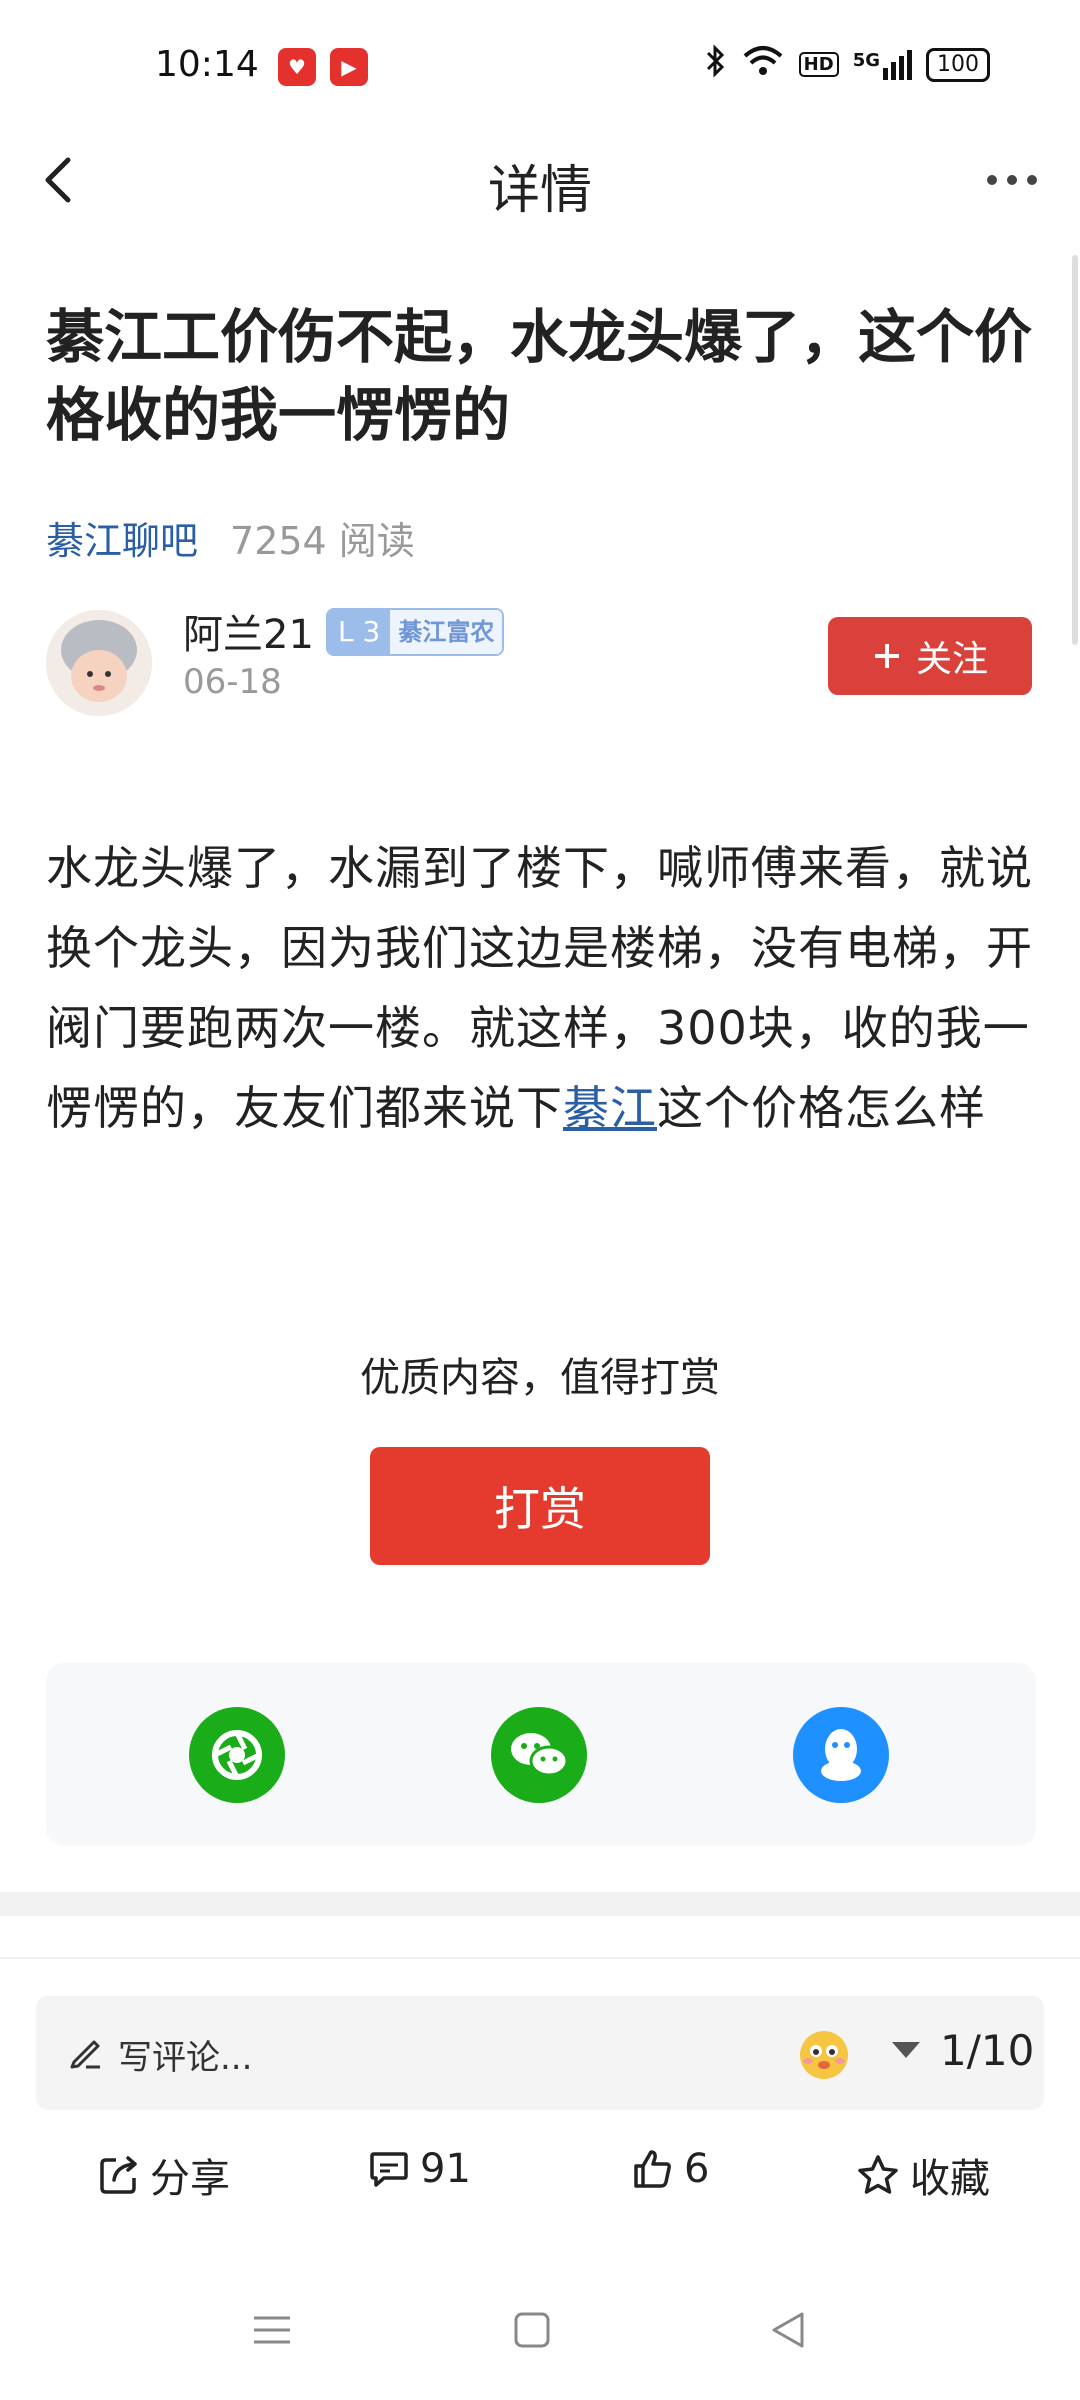 This screenshot has width=1080, height=2400. I want to click on moments-share-button, so click(237, 1755).